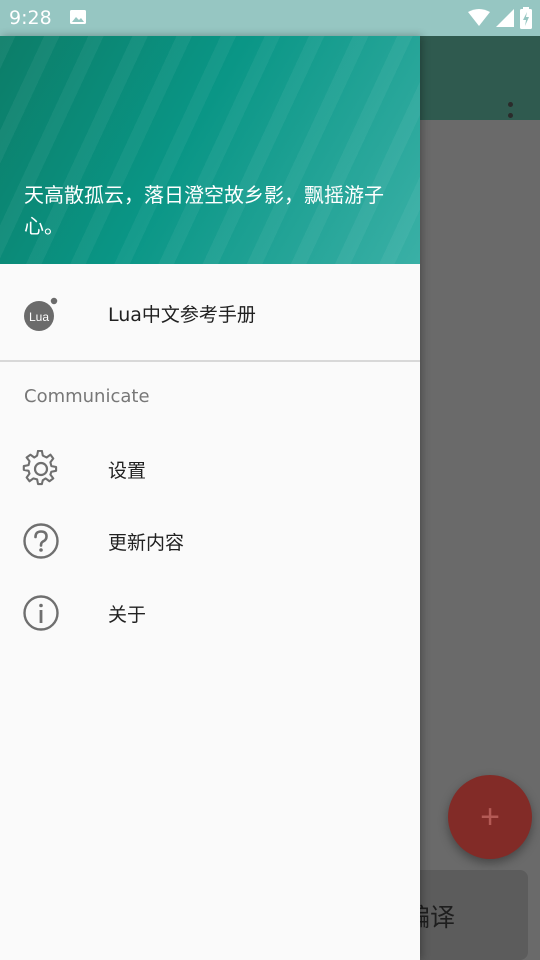  What do you see at coordinates (146, 543) in the screenshot?
I see `drawer-item-label: 更新内容` at bounding box center [146, 543].